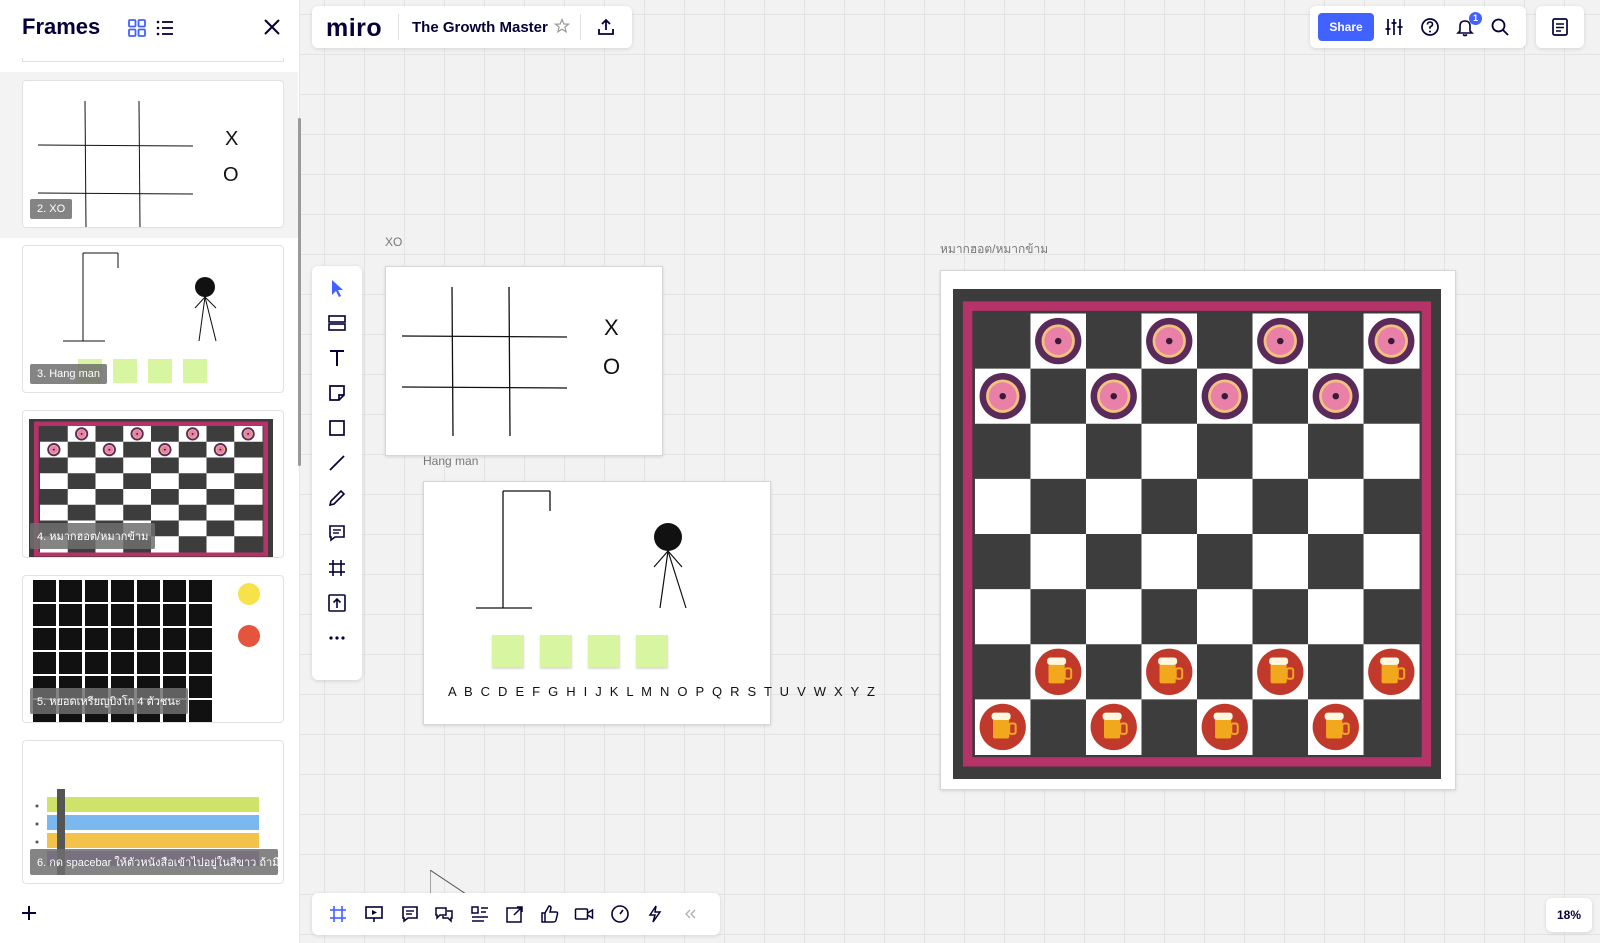 This screenshot has width=1600, height=943. I want to click on frame-thumbnail-checkers: 4. หมากฮอต/หมากข้าม, so click(153, 484).